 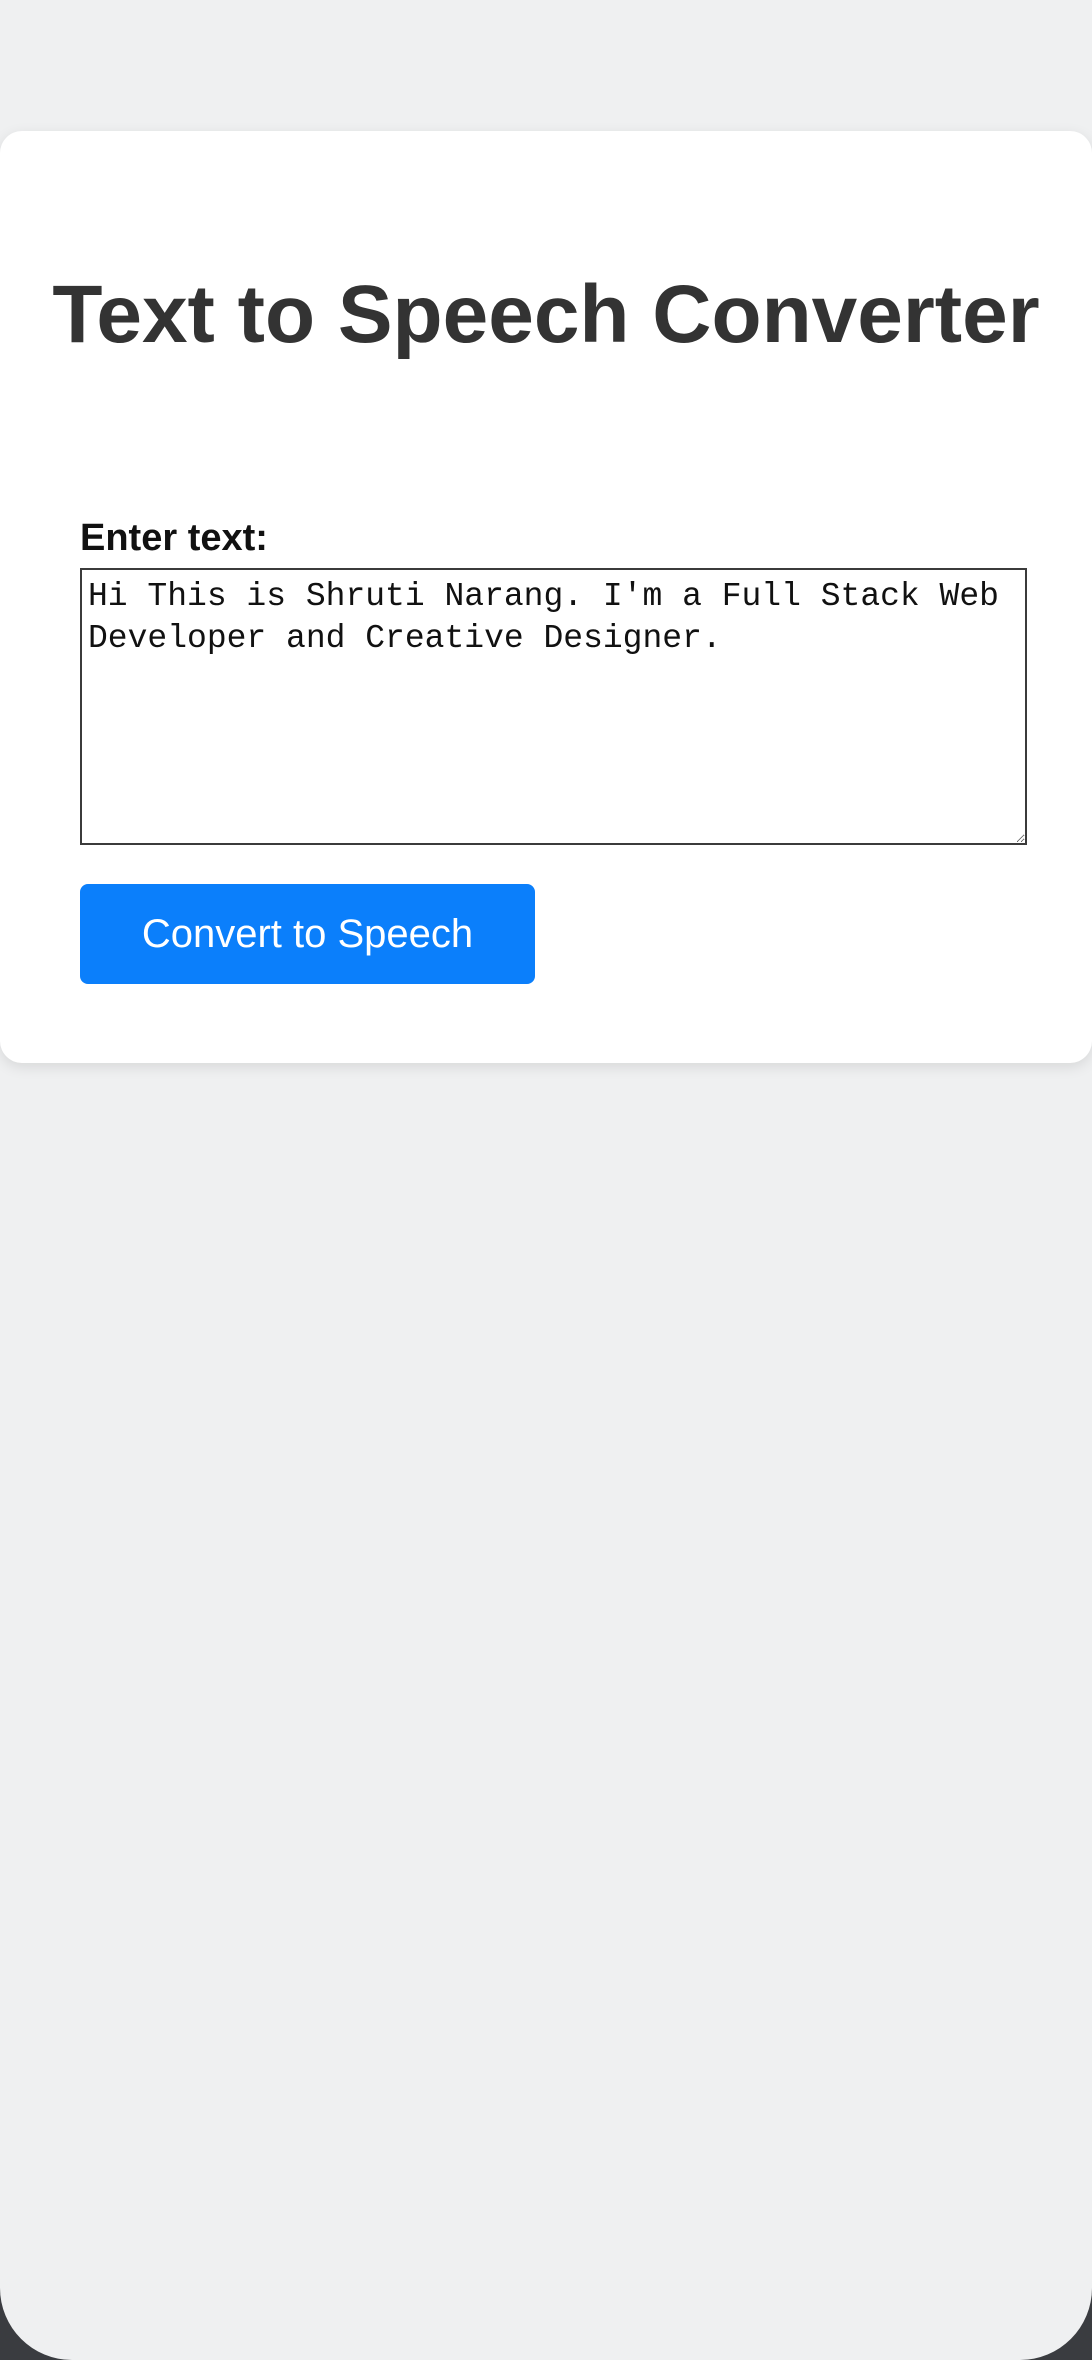 I want to click on page-title: Text to Speech Converter, so click(x=546, y=314).